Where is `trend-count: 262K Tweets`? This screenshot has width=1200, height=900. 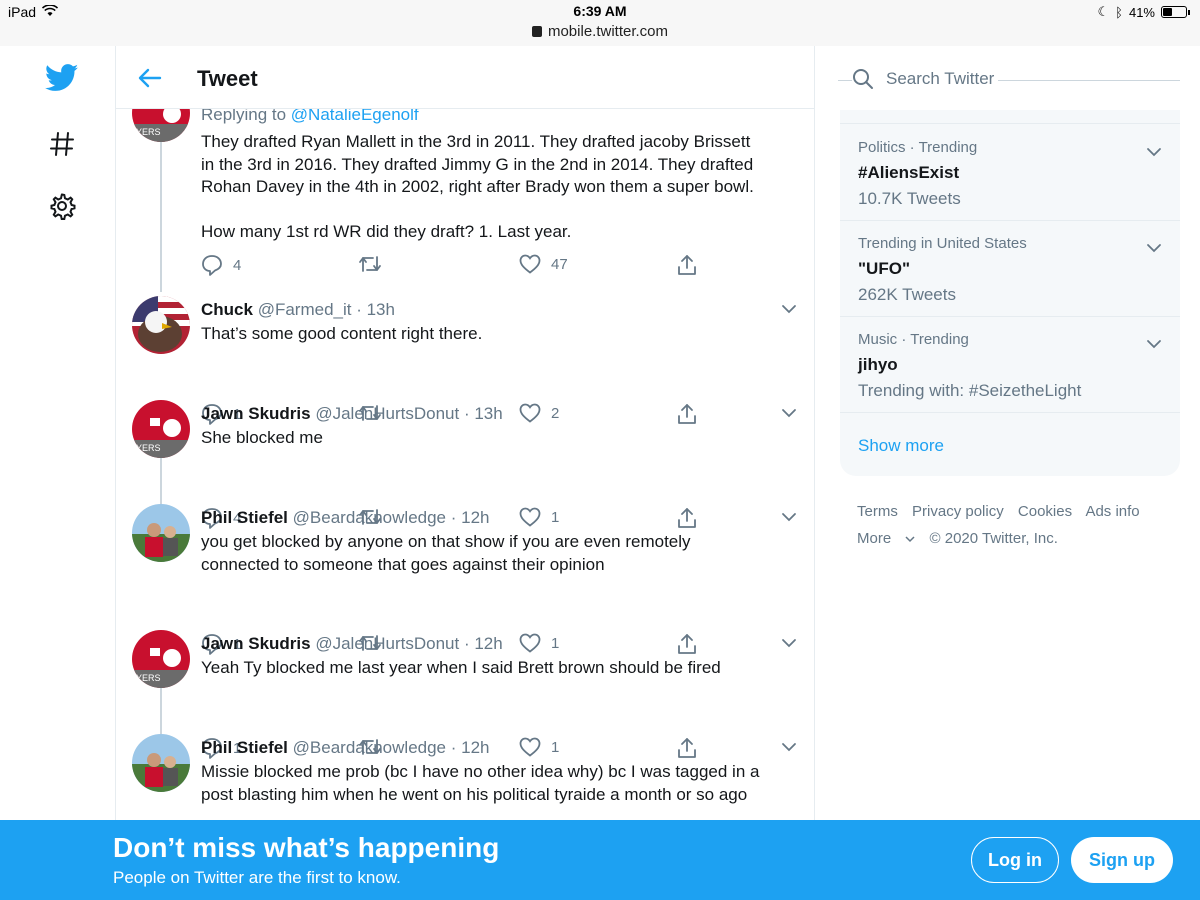
trend-count: 262K Tweets is located at coordinates (907, 294).